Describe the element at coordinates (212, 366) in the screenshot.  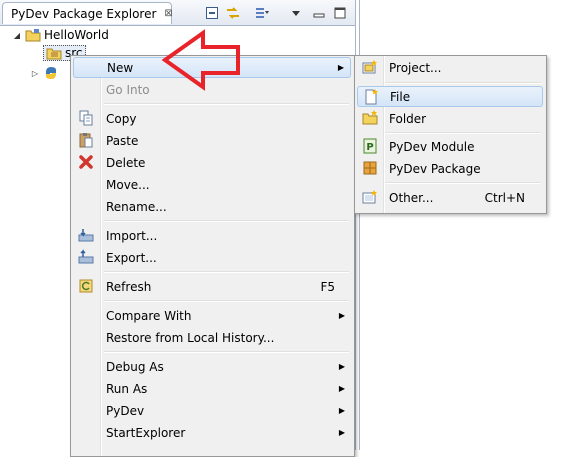
I see `menu-item-debug-as: Debug As ▶` at that location.